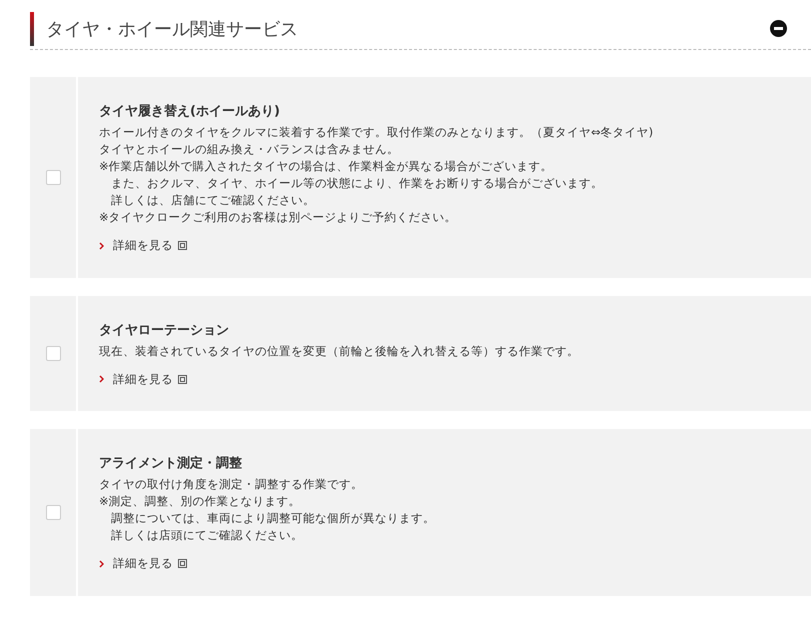  I want to click on description-line: 現在、装着されているタイヤの位置を変更（前輪と後輪を入れ替える等）する作業です。, so click(339, 351).